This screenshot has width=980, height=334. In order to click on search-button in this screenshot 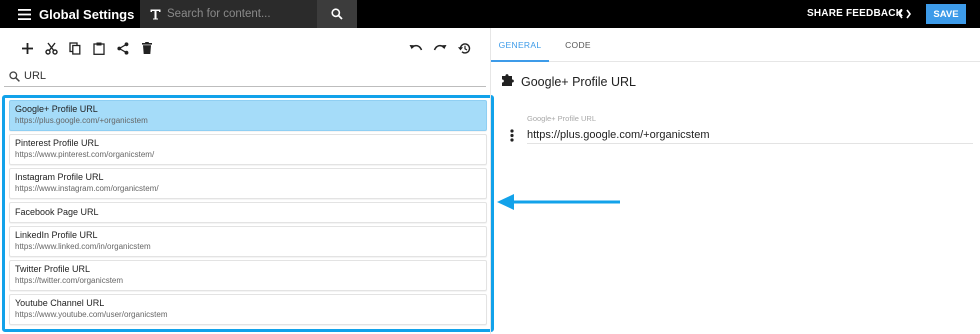, I will do `click(337, 14)`.